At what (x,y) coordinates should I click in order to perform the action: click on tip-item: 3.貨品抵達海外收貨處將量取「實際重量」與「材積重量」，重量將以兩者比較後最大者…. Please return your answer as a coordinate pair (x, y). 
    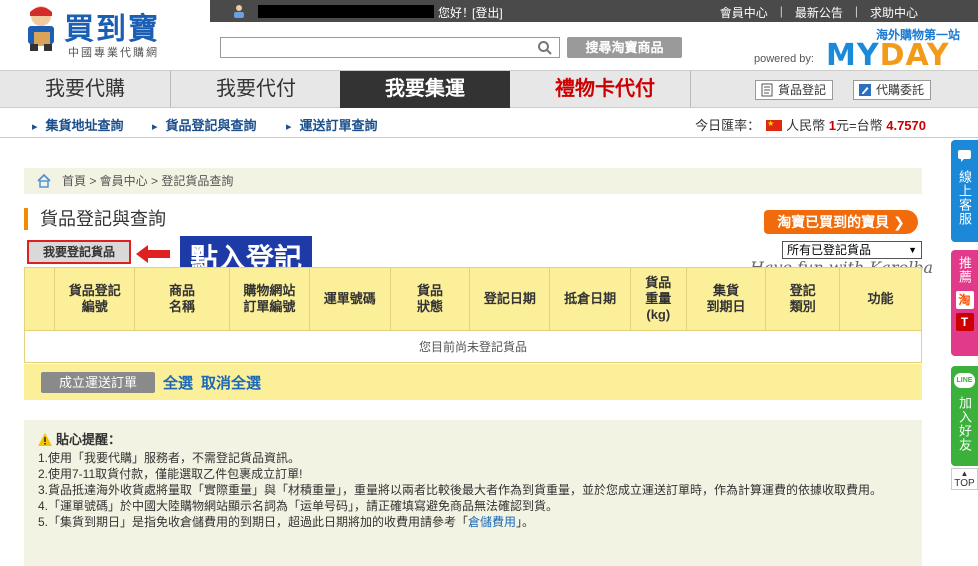
    Looking at the image, I should click on (460, 490).